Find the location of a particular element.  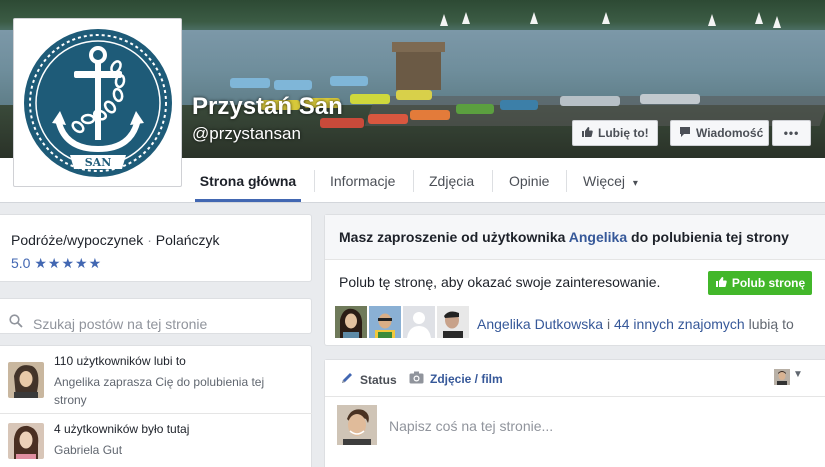

svg-text: SAN is located at coordinates (97, 162).